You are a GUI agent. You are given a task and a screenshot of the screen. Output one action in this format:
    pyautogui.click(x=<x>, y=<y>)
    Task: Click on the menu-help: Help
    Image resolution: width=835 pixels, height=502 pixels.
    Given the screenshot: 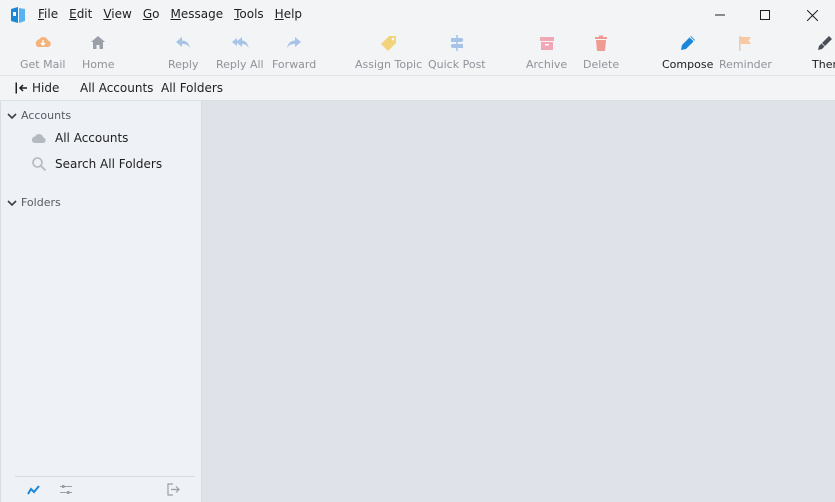 What is the action you would take?
    pyautogui.click(x=288, y=14)
    